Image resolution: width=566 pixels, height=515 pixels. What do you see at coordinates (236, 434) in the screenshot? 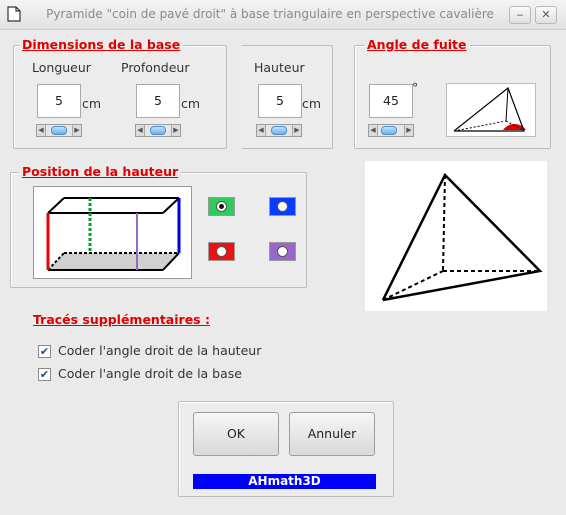
I see `ok-button: OK` at bounding box center [236, 434].